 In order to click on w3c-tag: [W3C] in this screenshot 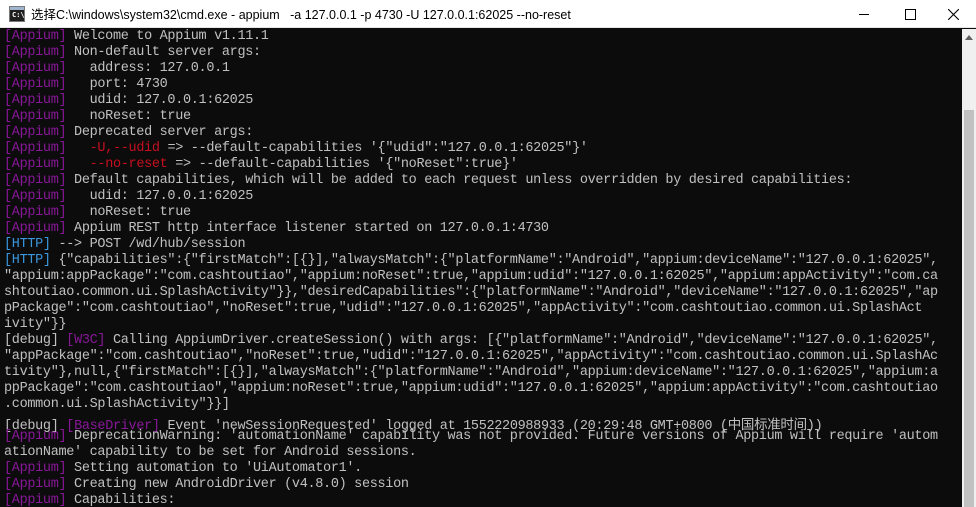, I will do `click(86, 340)`.